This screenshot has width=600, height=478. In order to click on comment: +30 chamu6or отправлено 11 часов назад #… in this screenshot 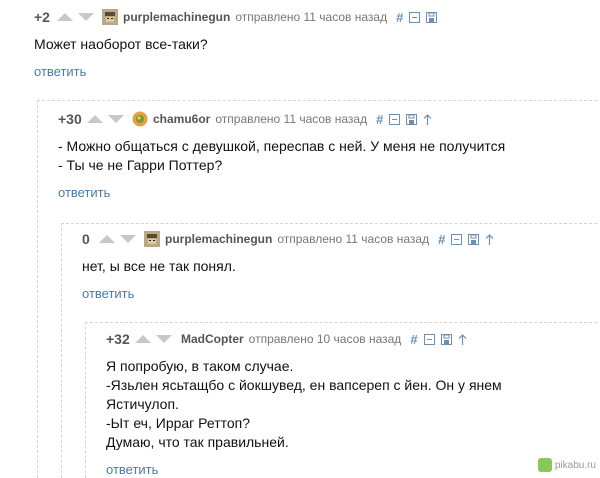, I will do `click(281, 155)`.